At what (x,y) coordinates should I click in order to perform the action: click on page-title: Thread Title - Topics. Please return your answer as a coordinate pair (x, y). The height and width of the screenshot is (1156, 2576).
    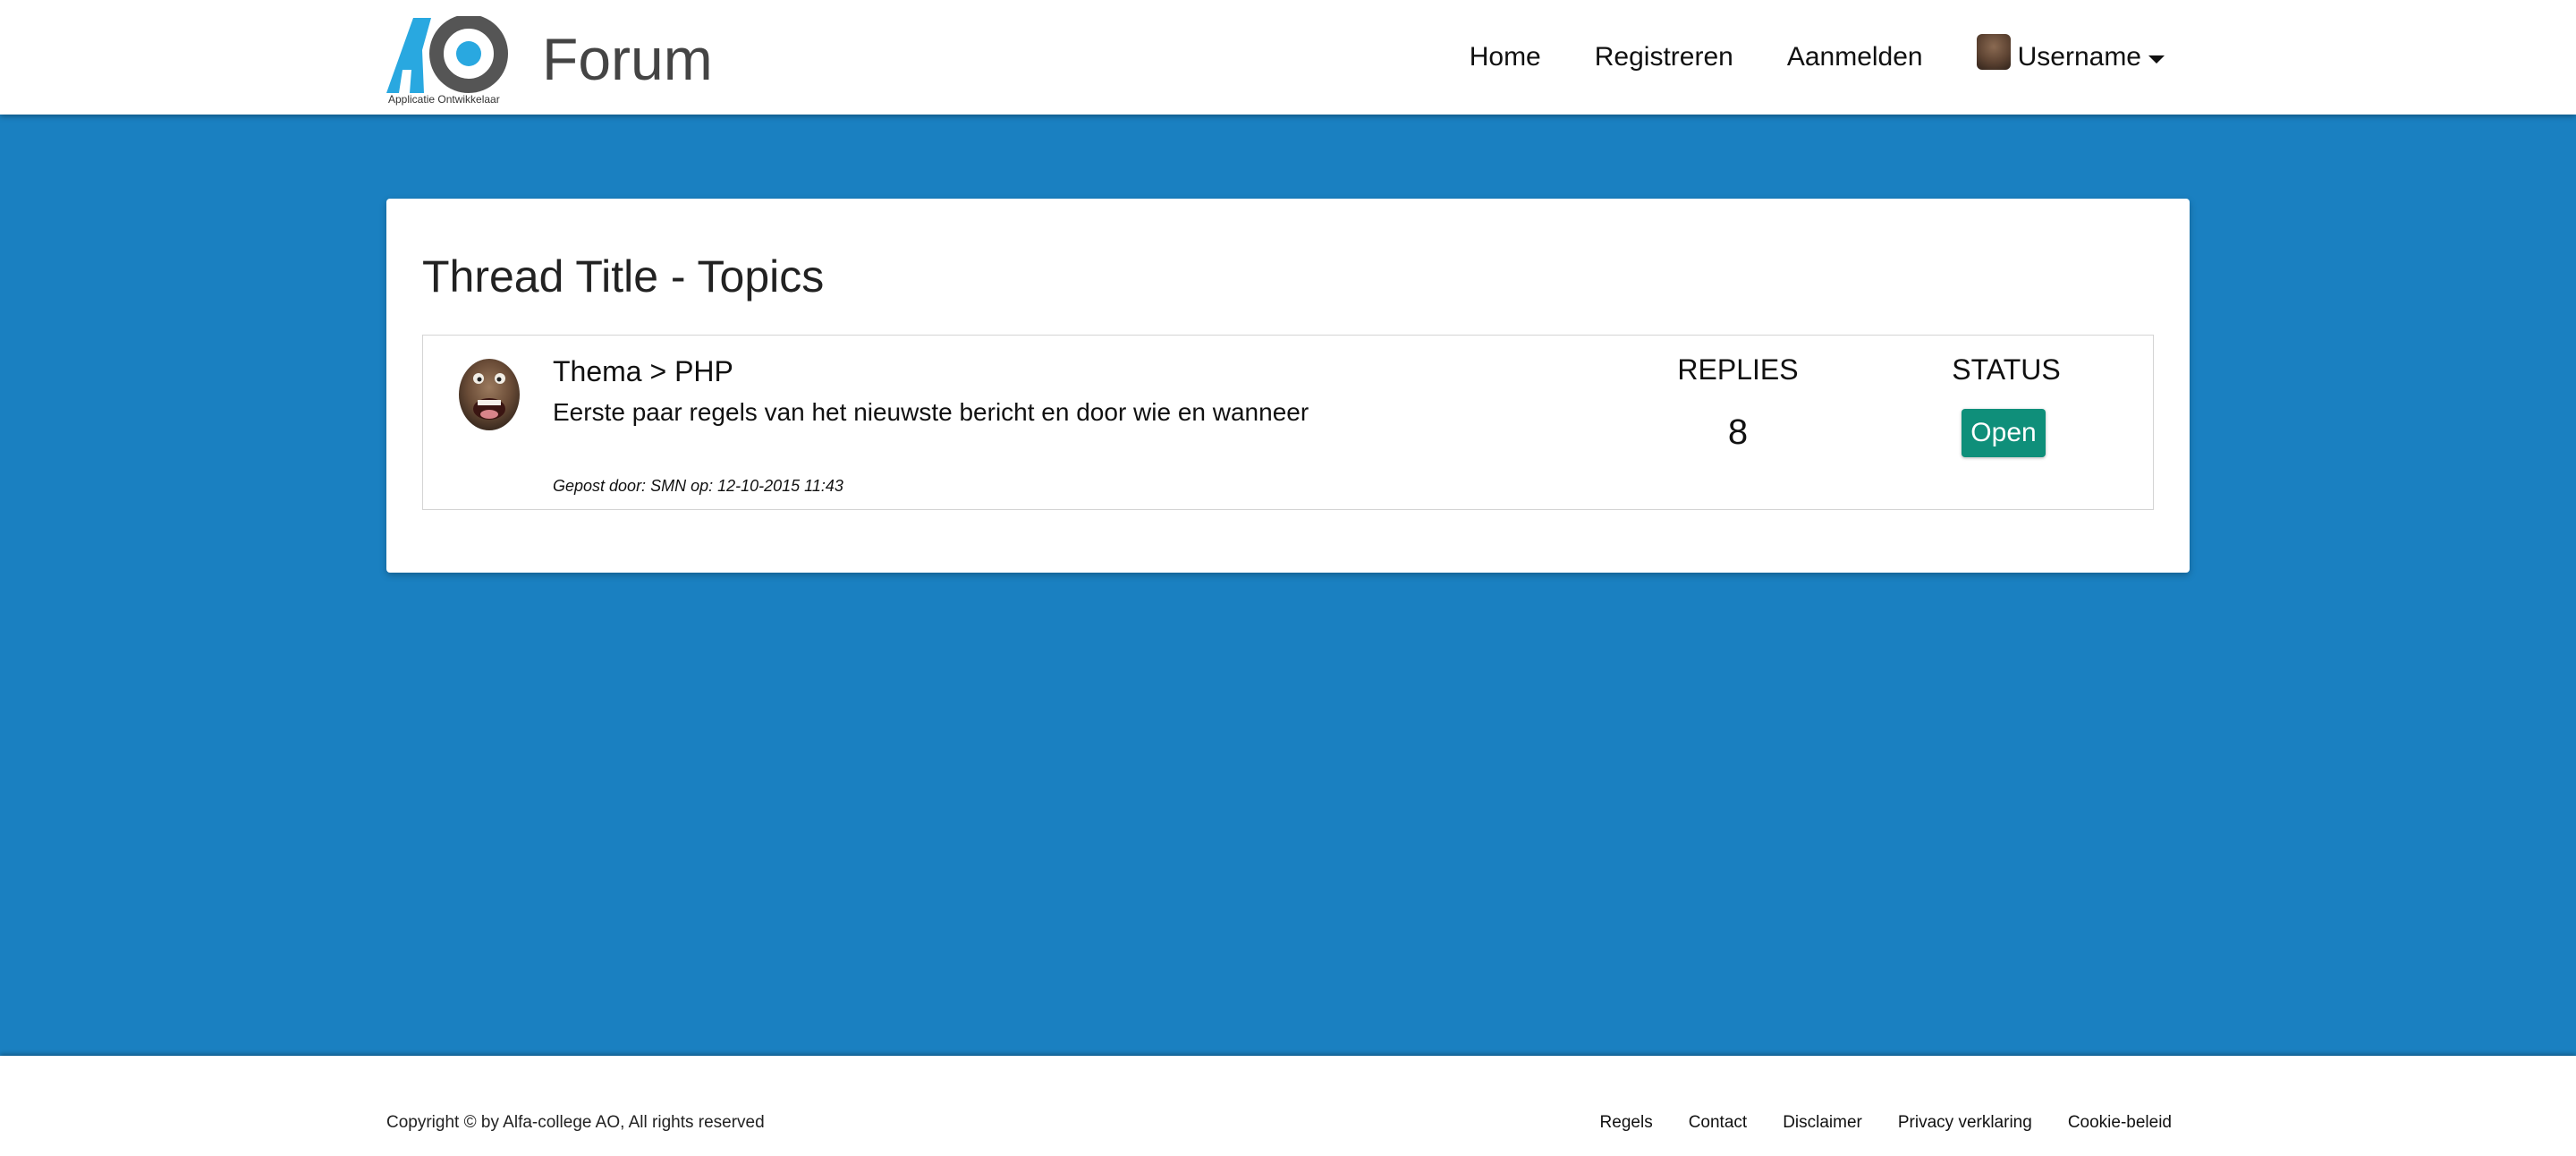
    Looking at the image, I should click on (623, 277).